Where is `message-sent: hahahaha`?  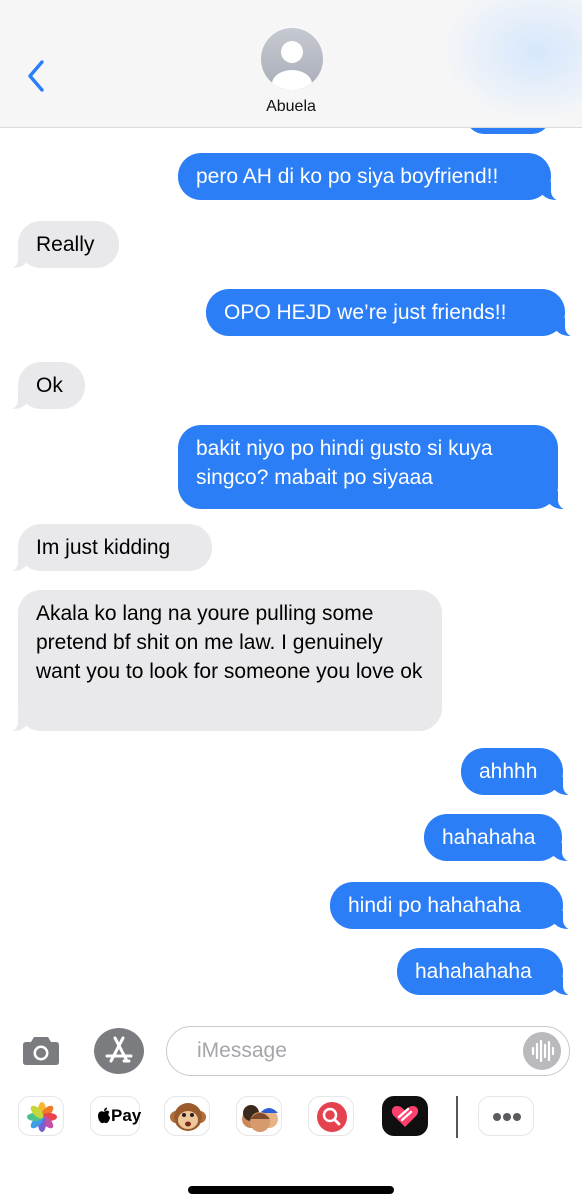
message-sent: hahahaha is located at coordinates (499, 838).